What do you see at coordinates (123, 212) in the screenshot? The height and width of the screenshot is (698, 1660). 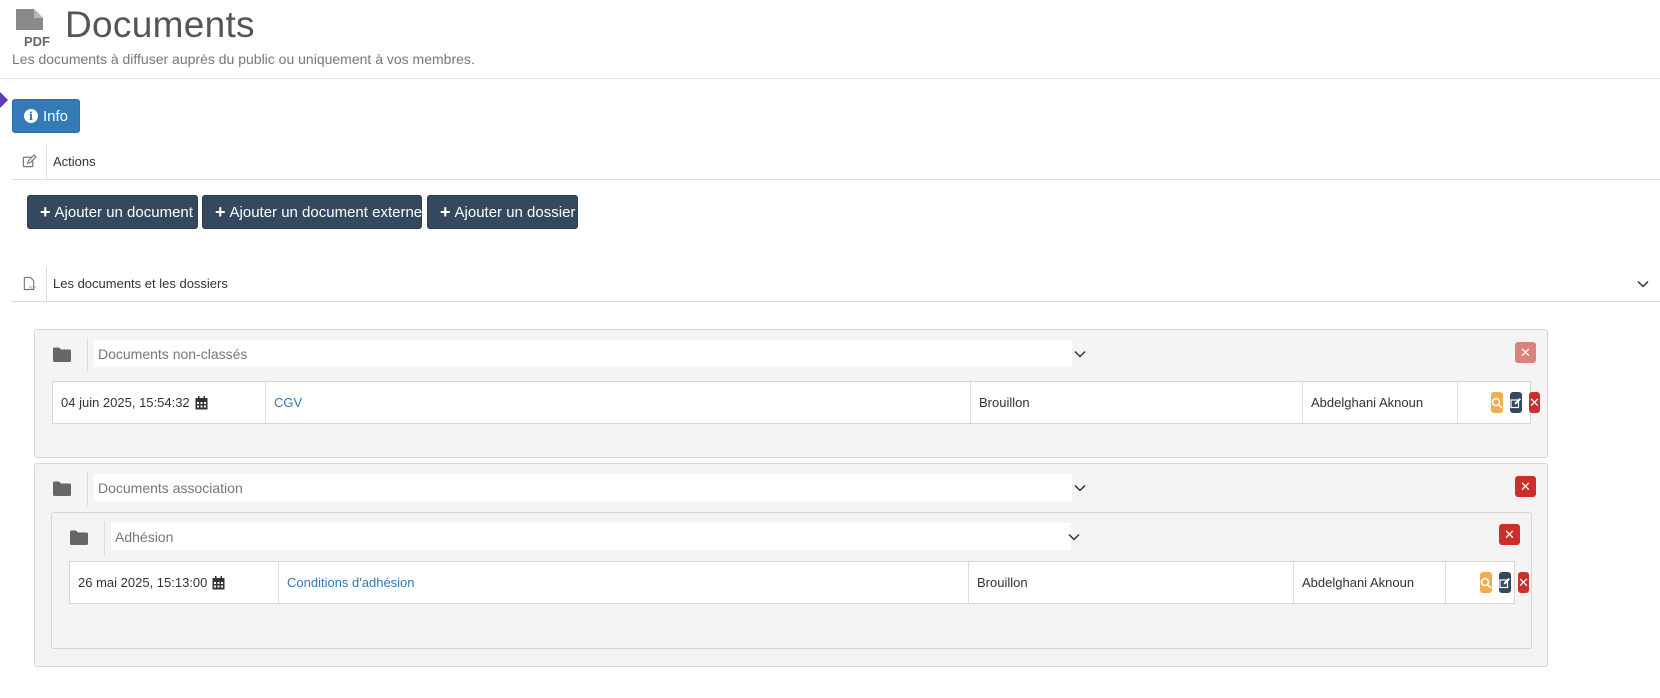 I see `add-document-label: Ajouter un document` at bounding box center [123, 212].